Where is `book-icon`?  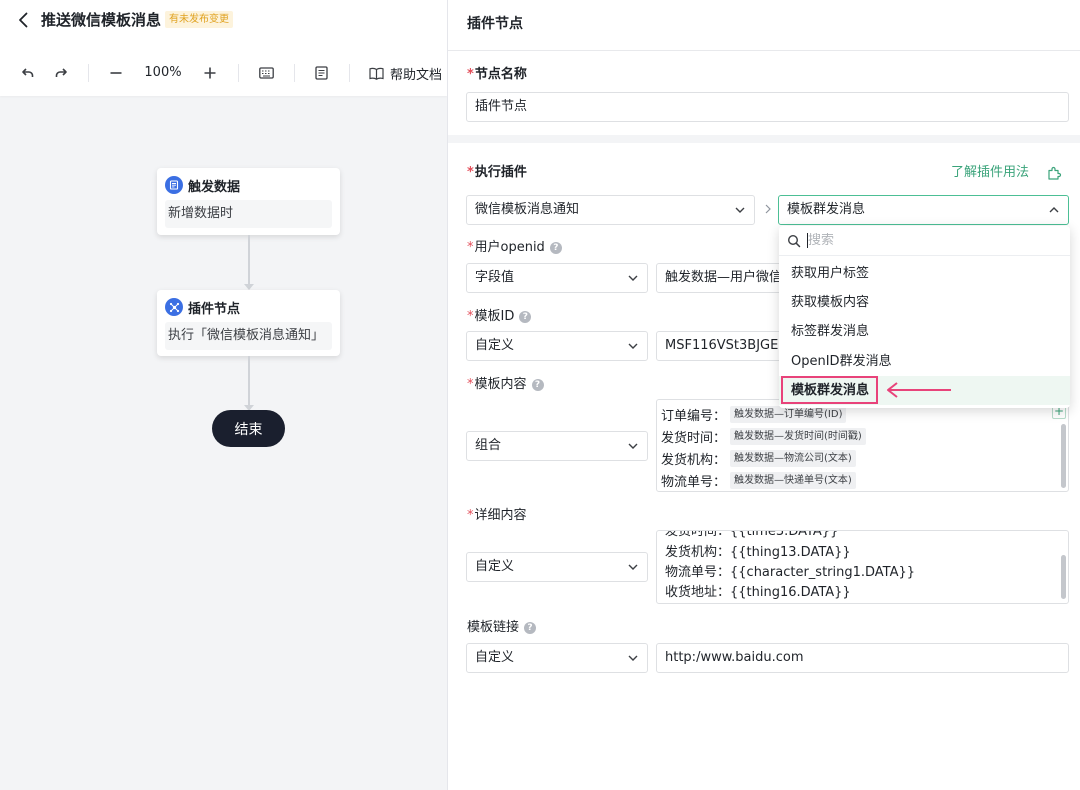
book-icon is located at coordinates (376, 73).